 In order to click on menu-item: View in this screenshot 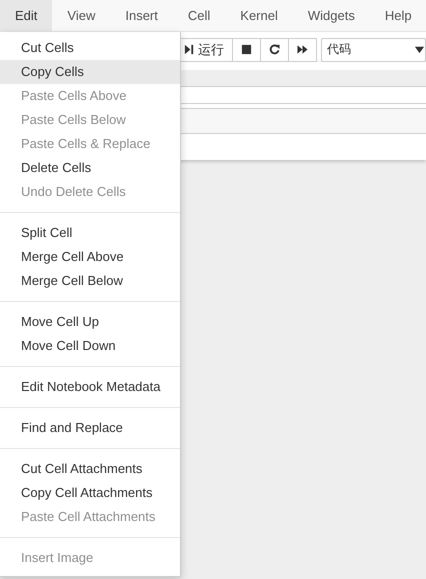, I will do `click(81, 15)`.